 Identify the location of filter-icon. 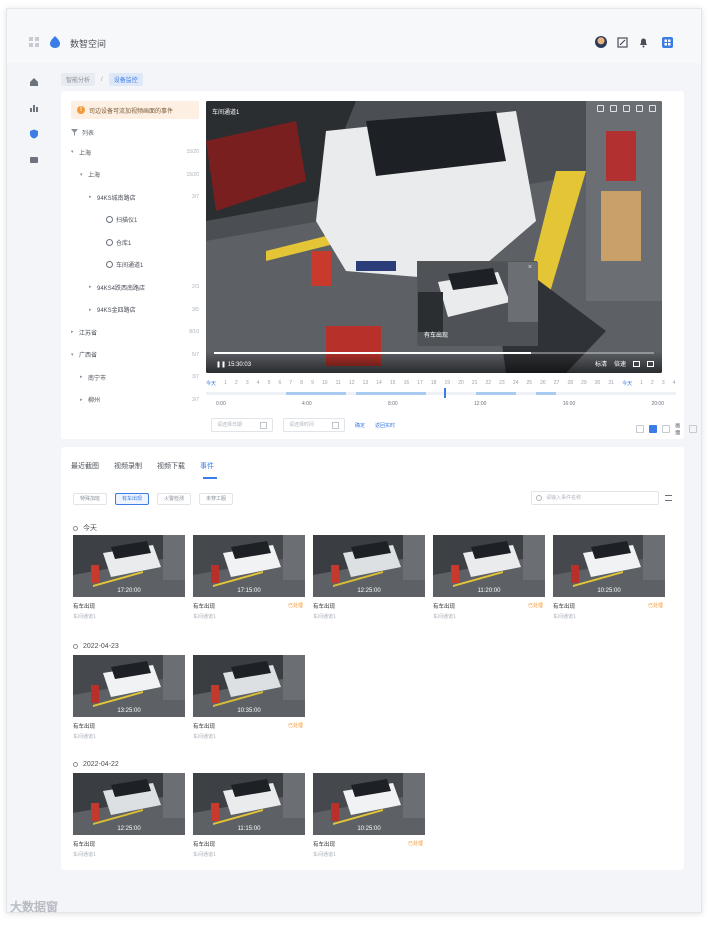
(74, 132).